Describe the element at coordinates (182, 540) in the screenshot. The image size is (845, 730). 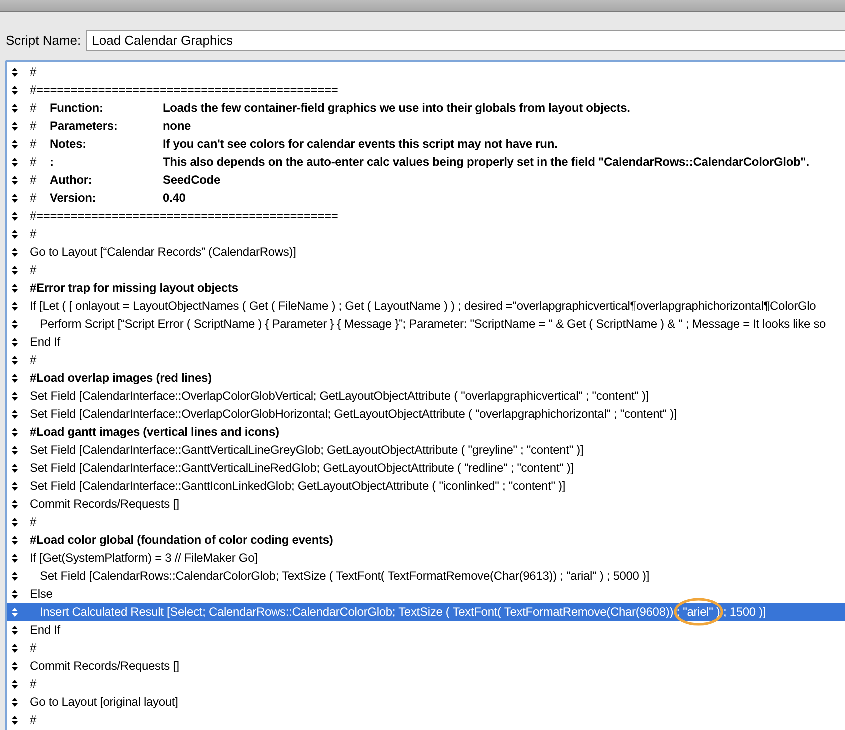
I see `comment-text: #Load color global (foundation of color coding events)` at that location.